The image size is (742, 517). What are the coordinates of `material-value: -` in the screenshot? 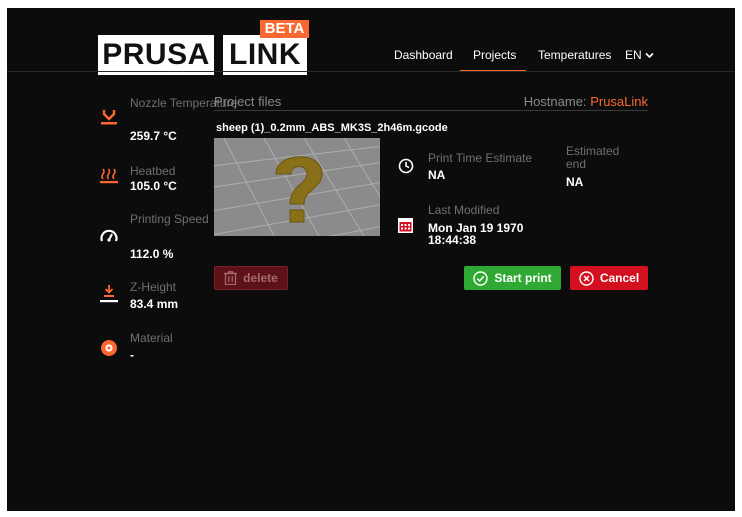 It's located at (132, 355).